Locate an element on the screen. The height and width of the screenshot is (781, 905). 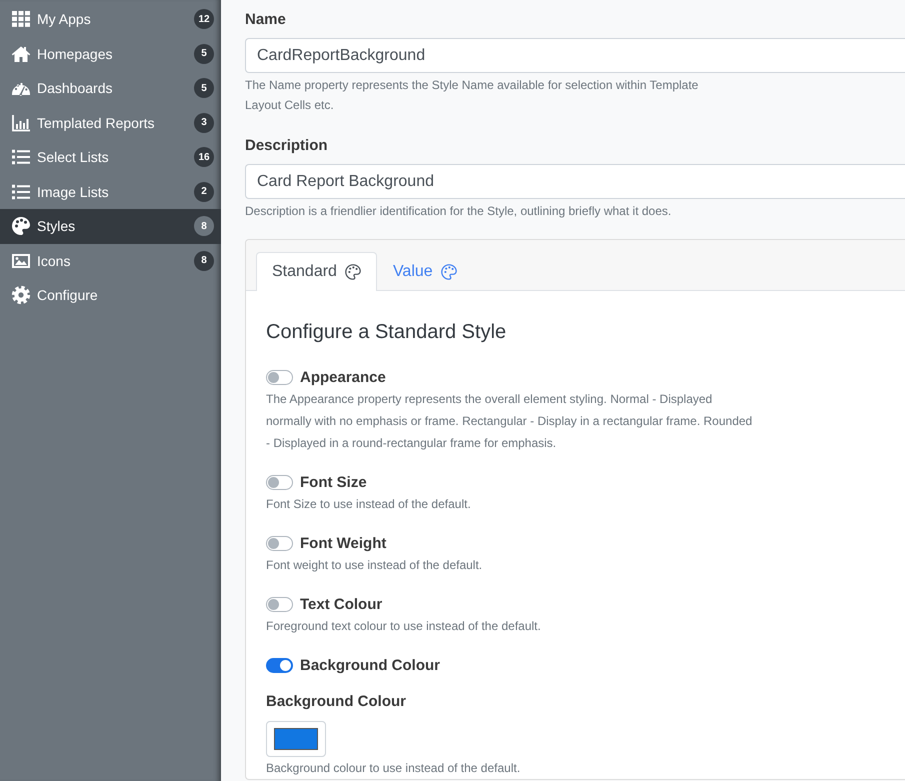
sidebar-item: Image Lists 2 is located at coordinates (110, 191).